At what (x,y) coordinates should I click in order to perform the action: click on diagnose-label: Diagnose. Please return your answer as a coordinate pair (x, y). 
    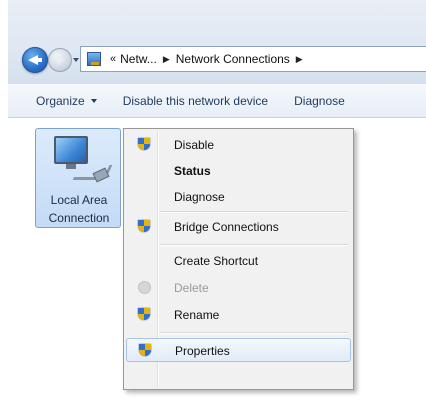
    Looking at the image, I should click on (319, 101).